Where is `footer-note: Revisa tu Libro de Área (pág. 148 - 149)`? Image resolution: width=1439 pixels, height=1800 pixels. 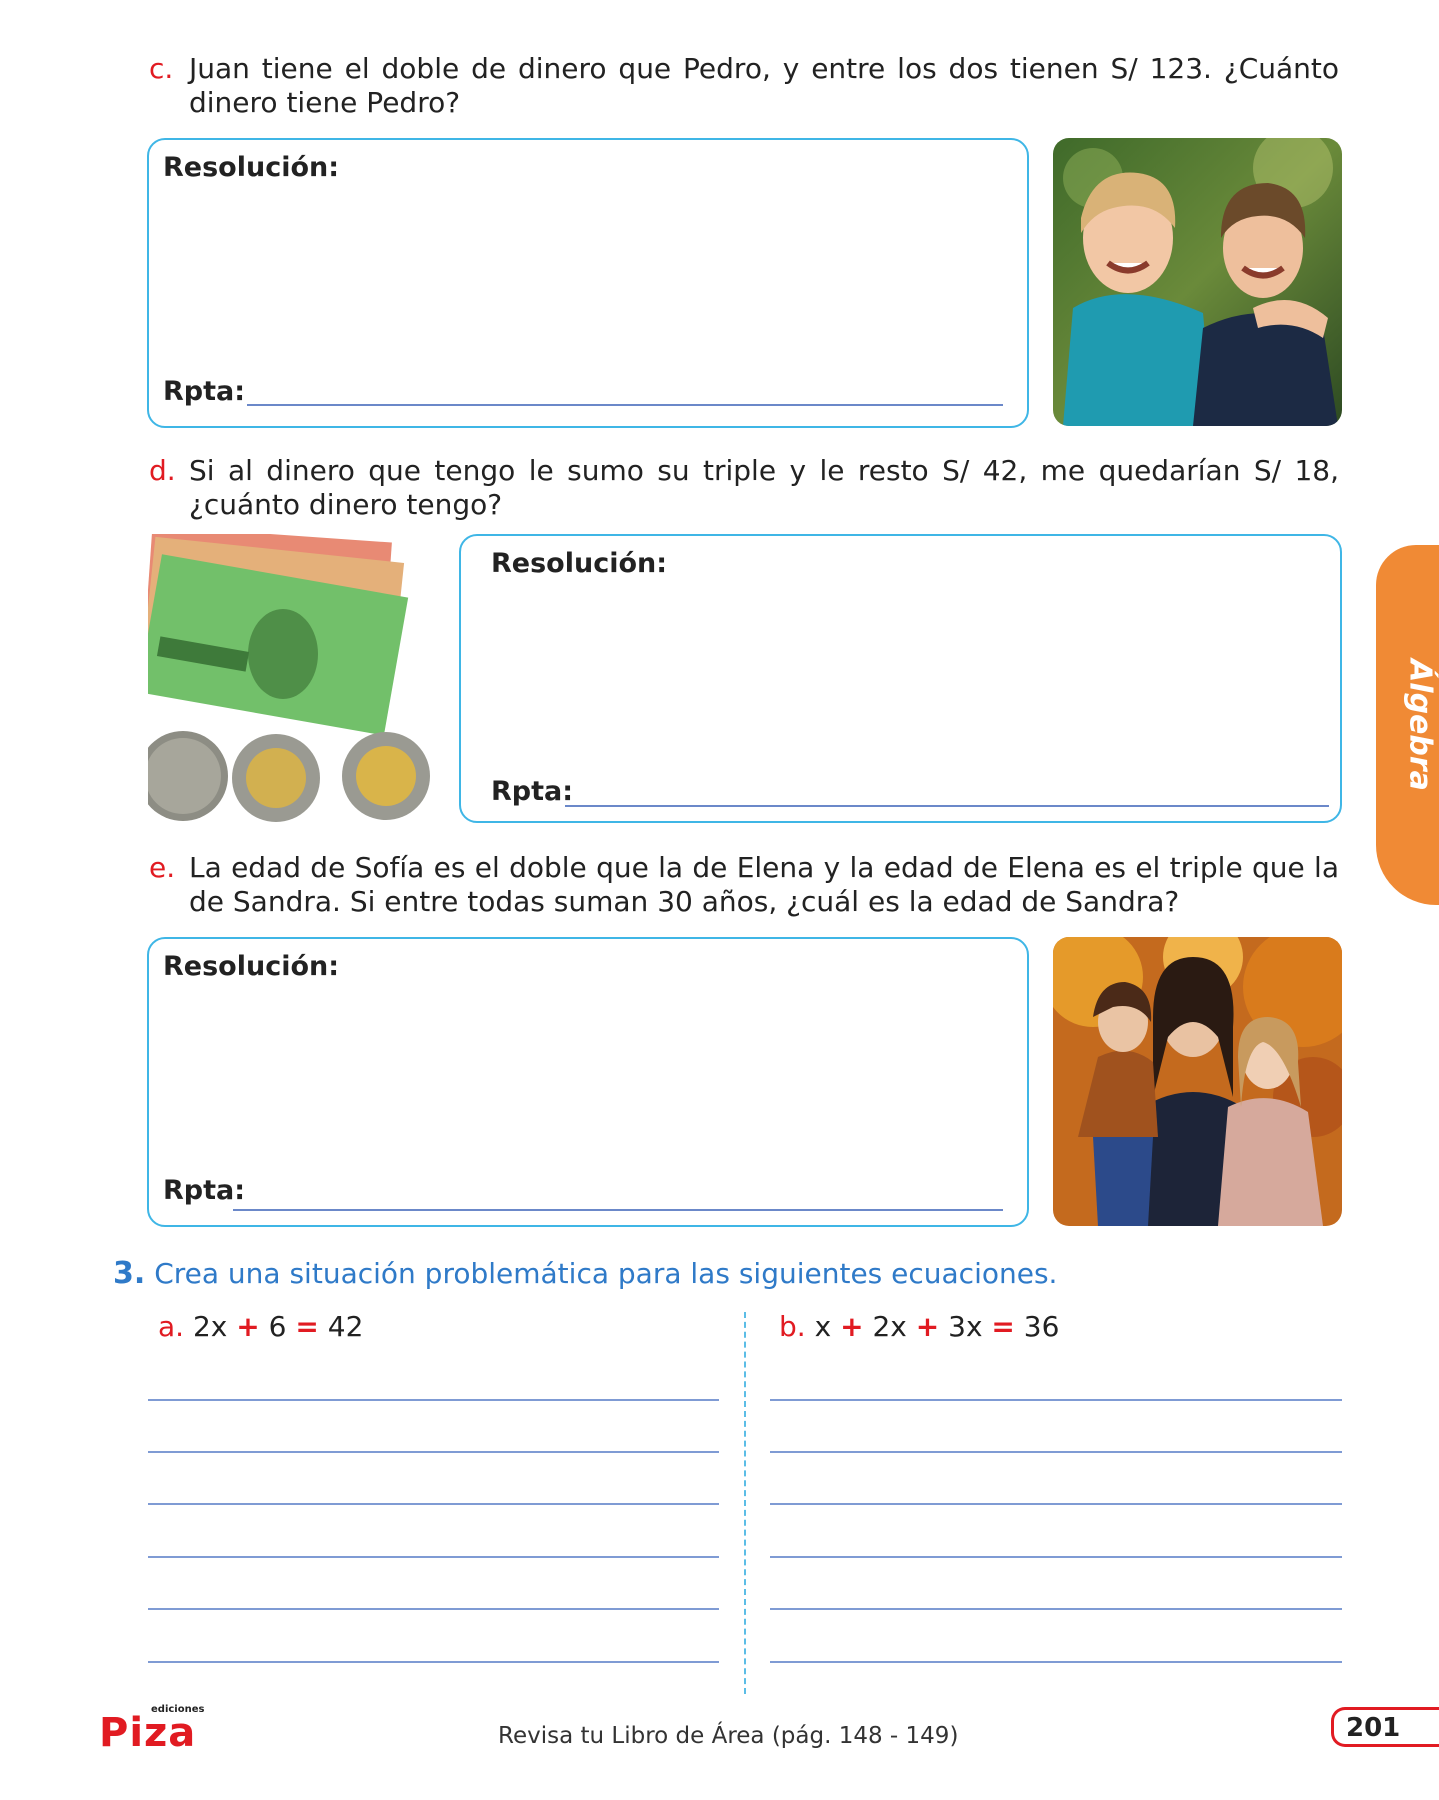 footer-note: Revisa tu Libro de Área (pág. 148 - 149) is located at coordinates (728, 1736).